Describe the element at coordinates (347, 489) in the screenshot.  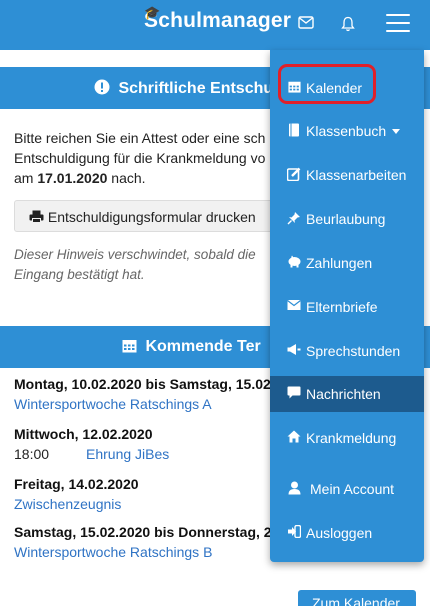
I see `menu-item-mein-account: Mein Account` at that location.